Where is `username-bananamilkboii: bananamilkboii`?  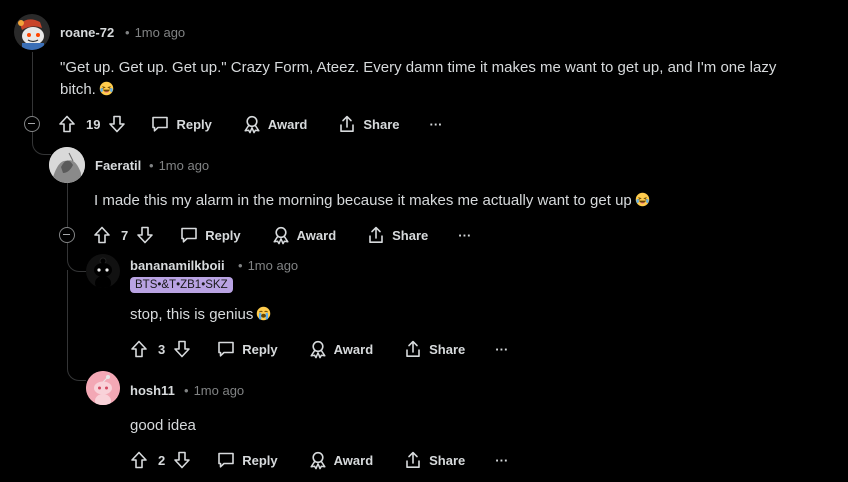
username-bananamilkboii: bananamilkboii is located at coordinates (177, 265).